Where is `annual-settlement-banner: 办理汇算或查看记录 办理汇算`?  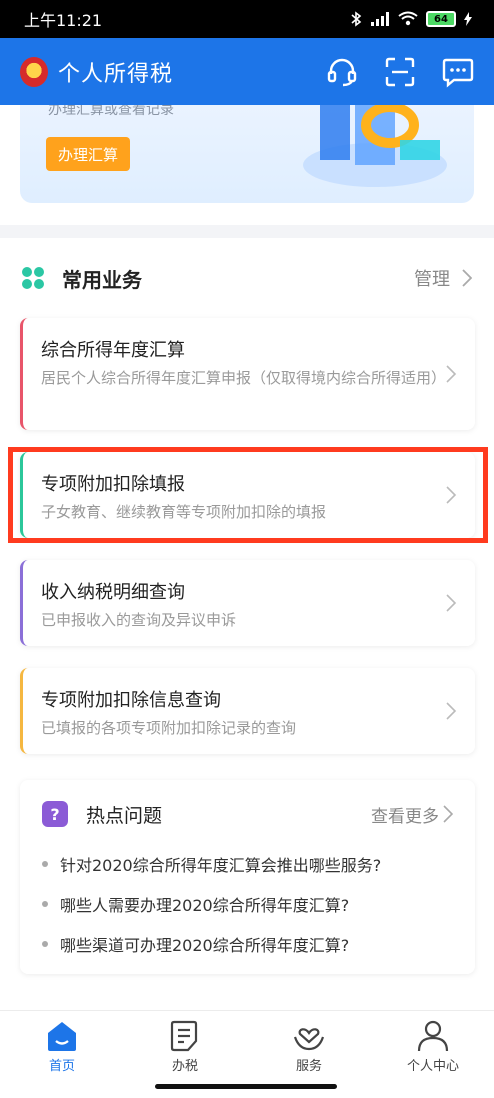
annual-settlement-banner: 办理汇算或查看记录 办理汇算 is located at coordinates (247, 154).